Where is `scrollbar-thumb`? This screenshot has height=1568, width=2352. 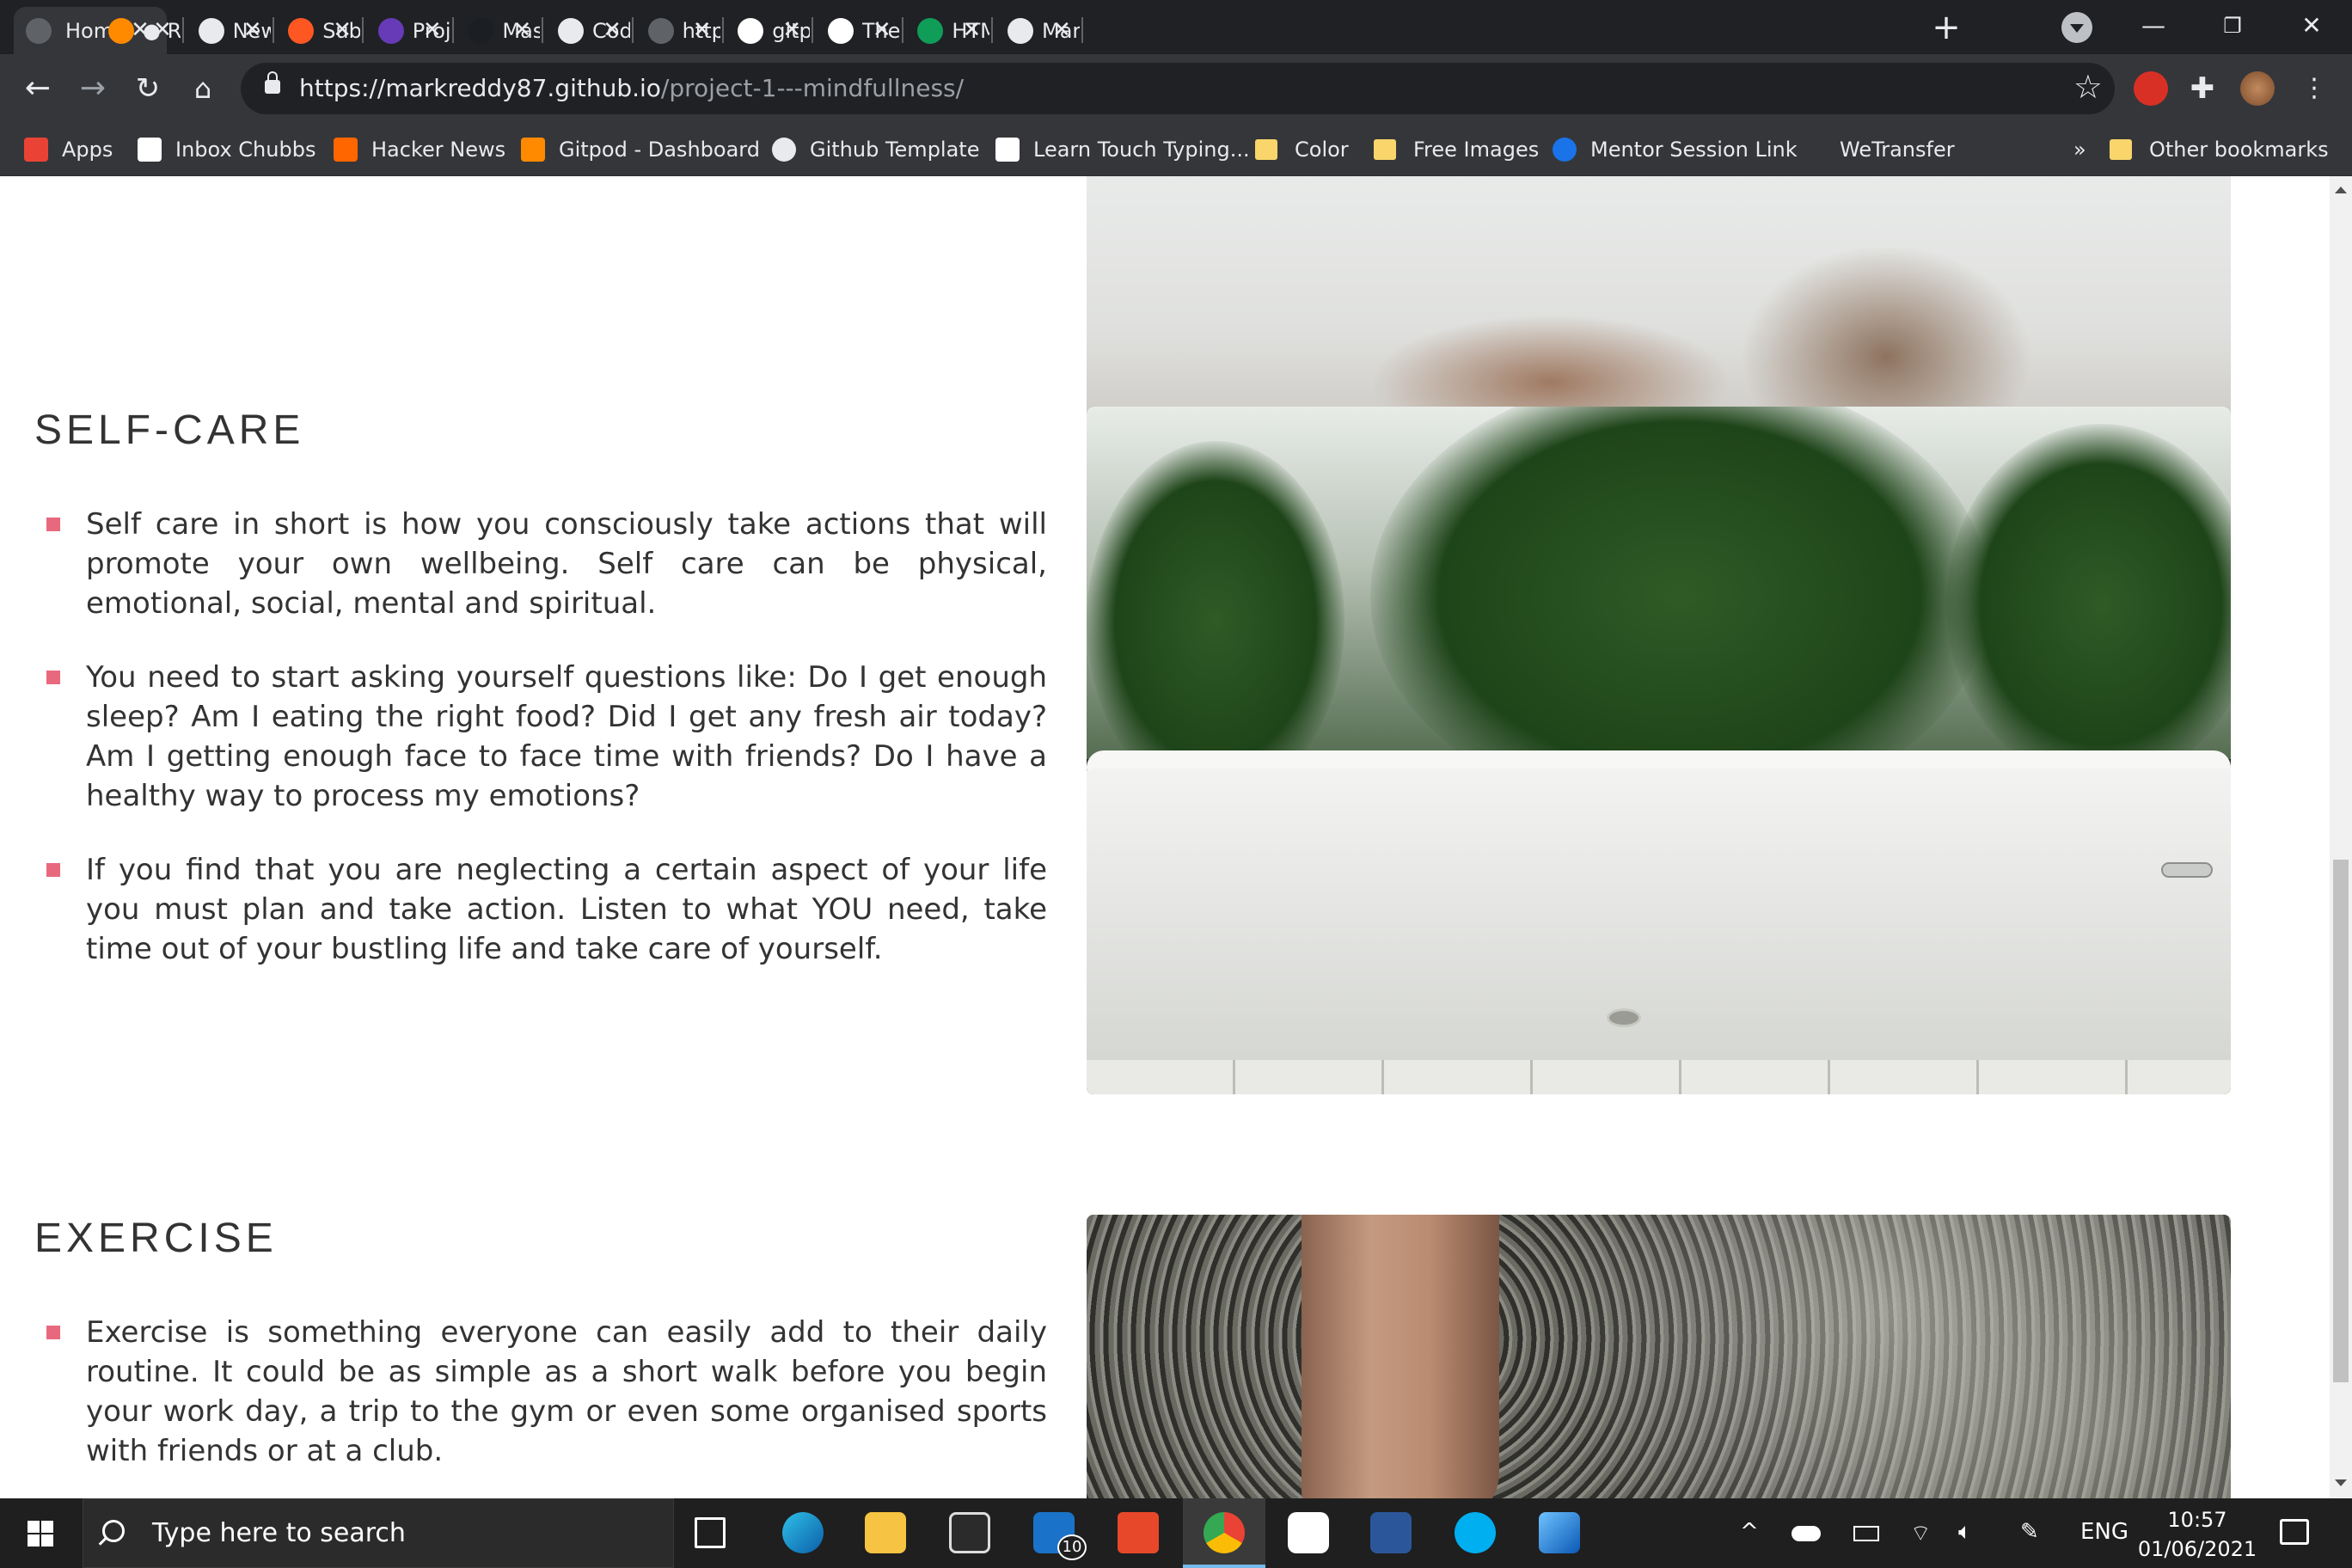
scrollbar-thumb is located at coordinates (2341, 1121).